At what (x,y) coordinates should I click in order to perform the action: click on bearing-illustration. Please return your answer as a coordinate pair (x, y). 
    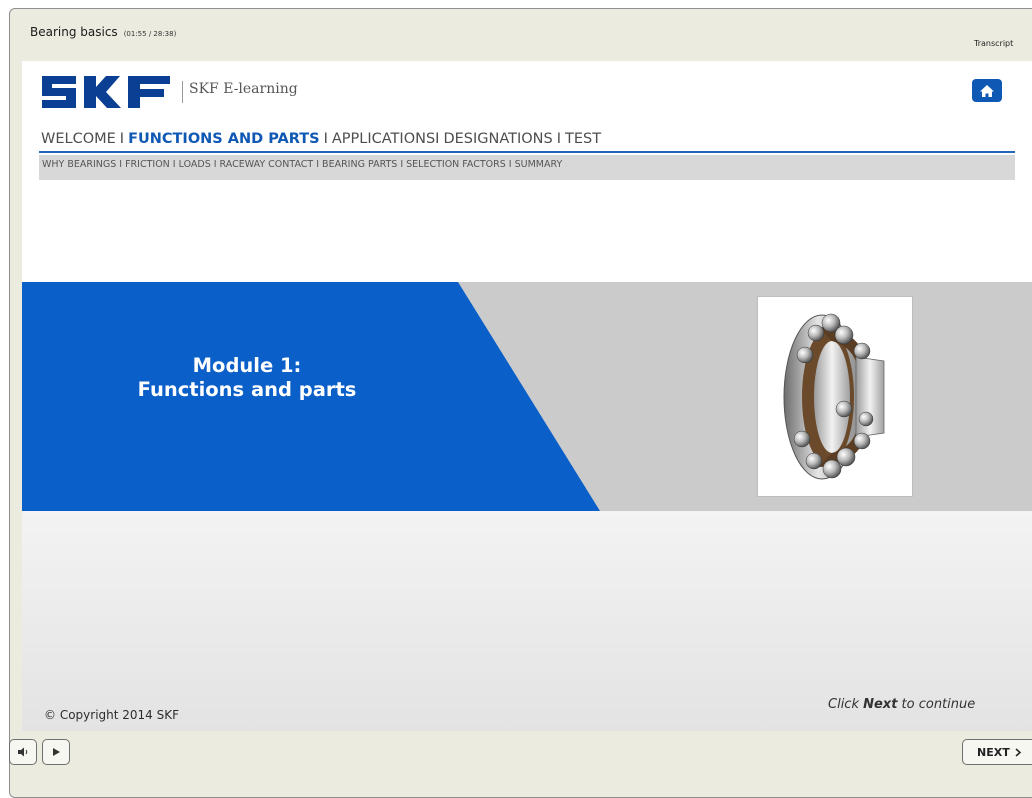
    Looking at the image, I should click on (834, 396).